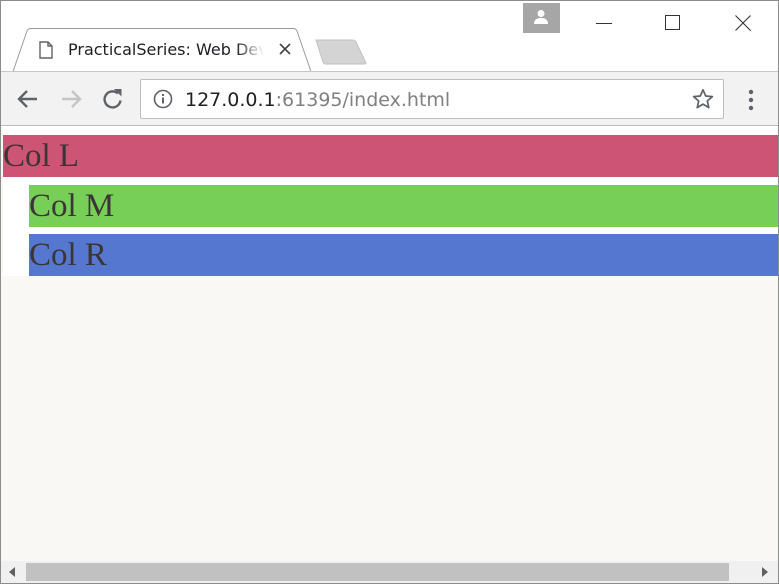  I want to click on maximize-icon, so click(672, 22).